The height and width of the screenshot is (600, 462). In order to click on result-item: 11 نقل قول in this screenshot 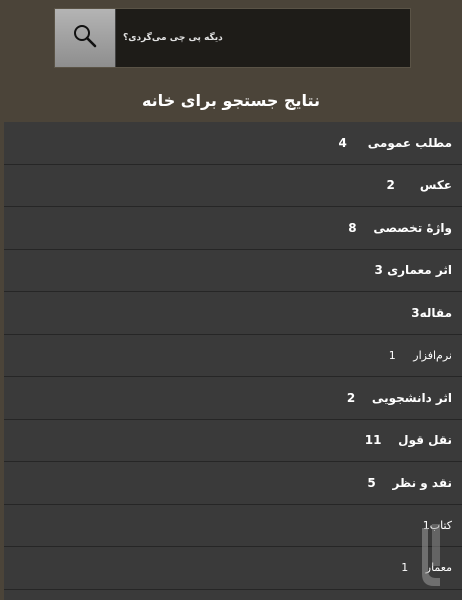, I will do `click(233, 441)`.